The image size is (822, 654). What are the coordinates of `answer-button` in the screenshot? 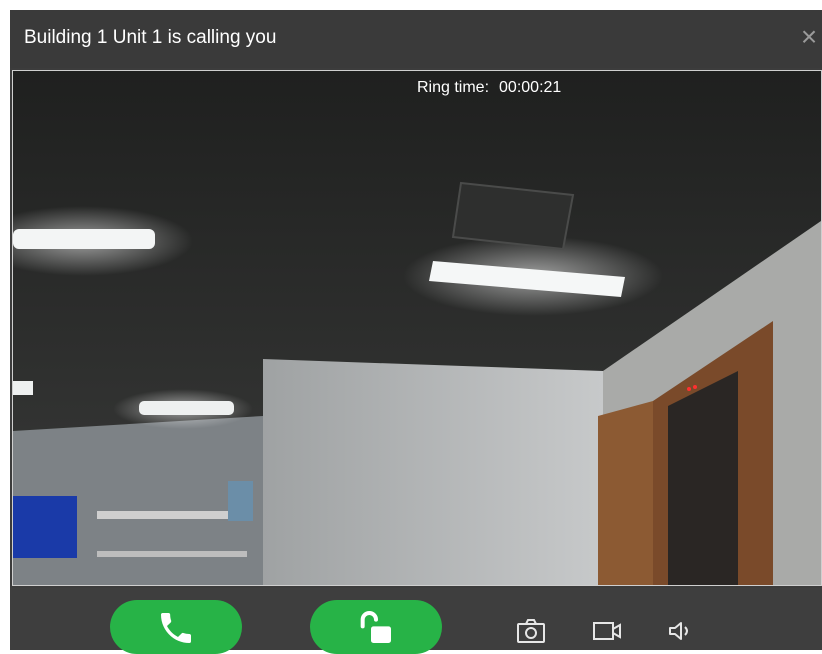 It's located at (176, 627).